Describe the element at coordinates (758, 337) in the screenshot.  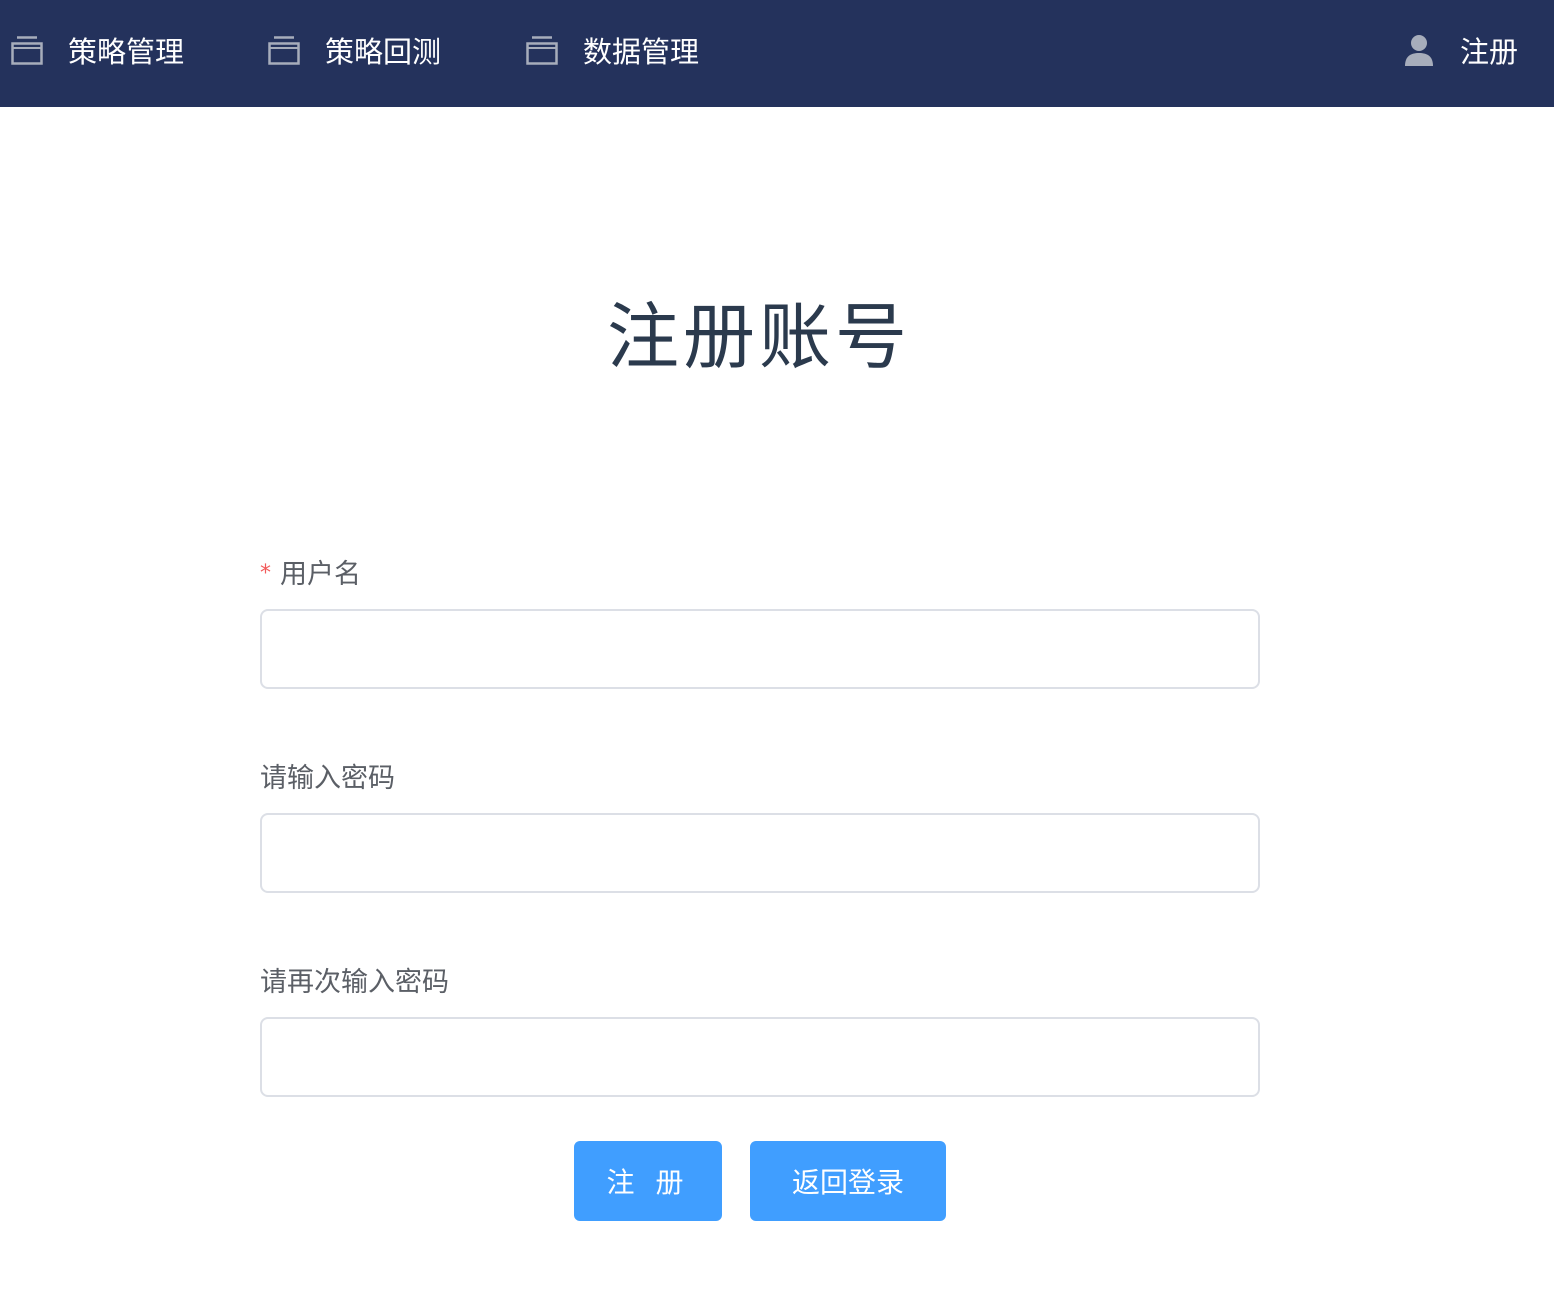
I see `page-title: 注册账号` at that location.